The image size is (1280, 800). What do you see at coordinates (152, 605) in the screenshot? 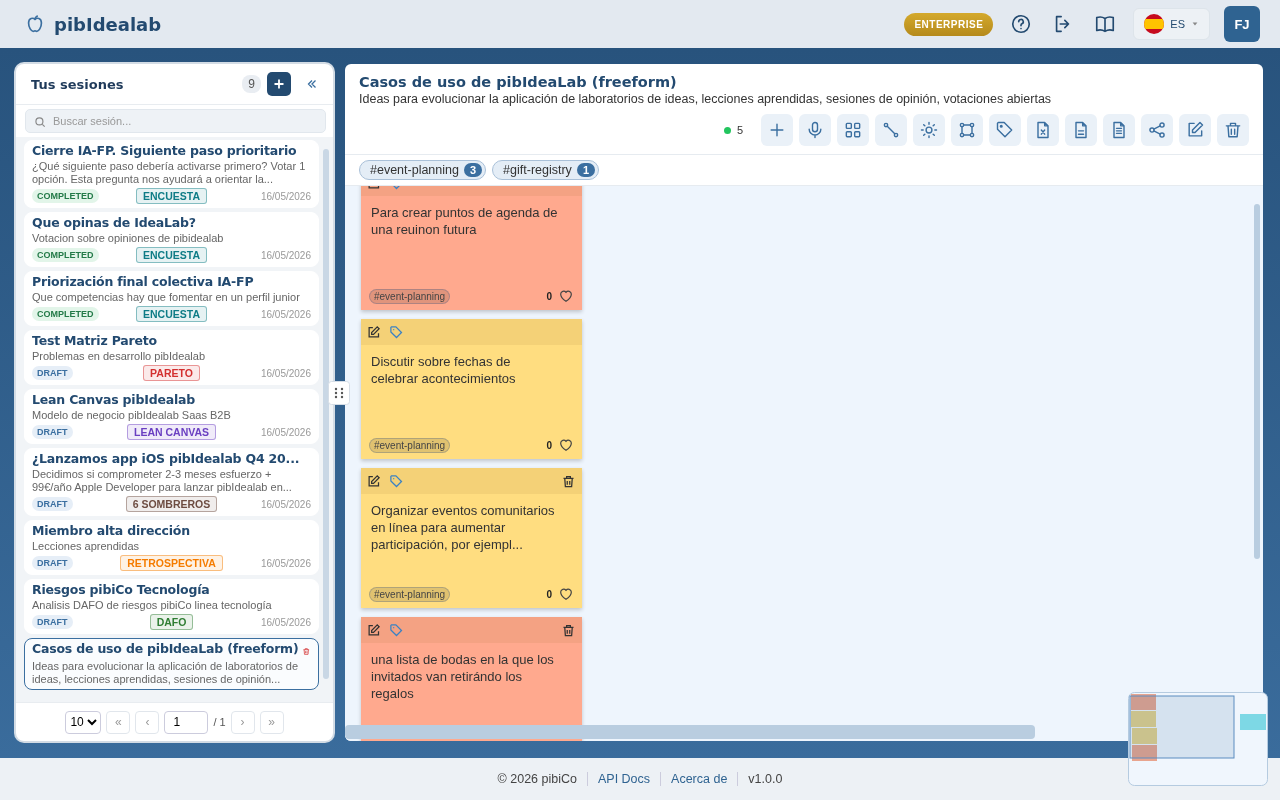
I see `session-description: Analisis DAFO de riesgos pibiCo linea tecnología` at bounding box center [152, 605].